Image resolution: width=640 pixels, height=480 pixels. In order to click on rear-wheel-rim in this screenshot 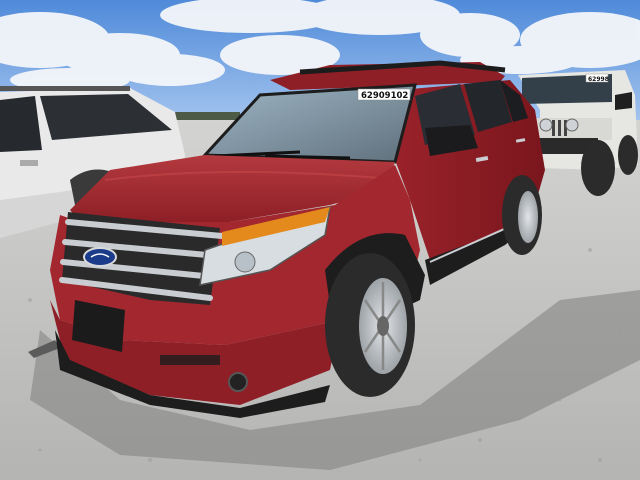, I will do `click(528, 217)`.